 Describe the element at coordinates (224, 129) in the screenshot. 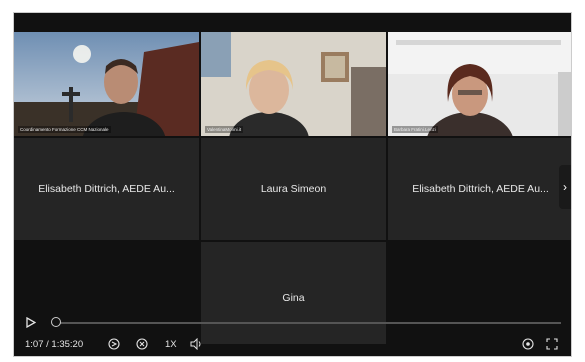

I see `participant-name-caption: ValentinaMorini.it` at that location.